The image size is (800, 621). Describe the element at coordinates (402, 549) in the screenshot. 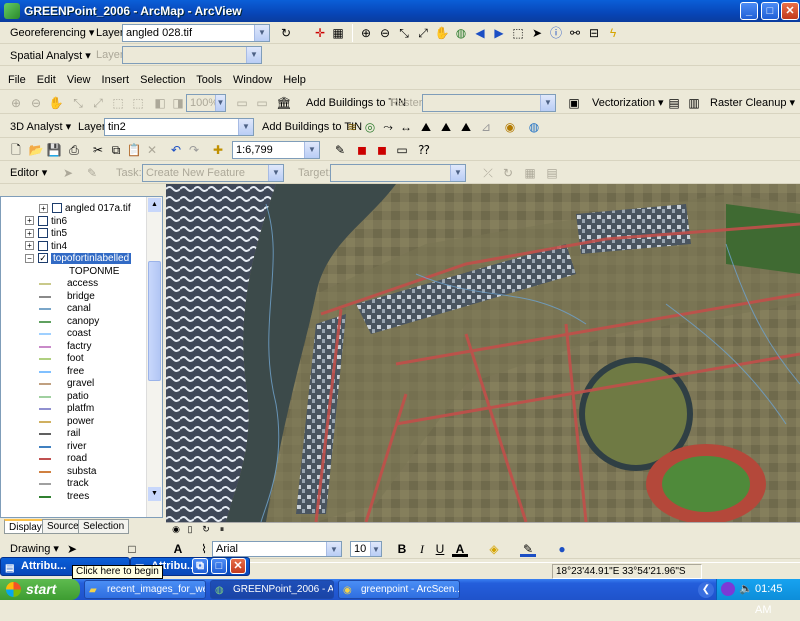

I see `bold-button: B` at that location.